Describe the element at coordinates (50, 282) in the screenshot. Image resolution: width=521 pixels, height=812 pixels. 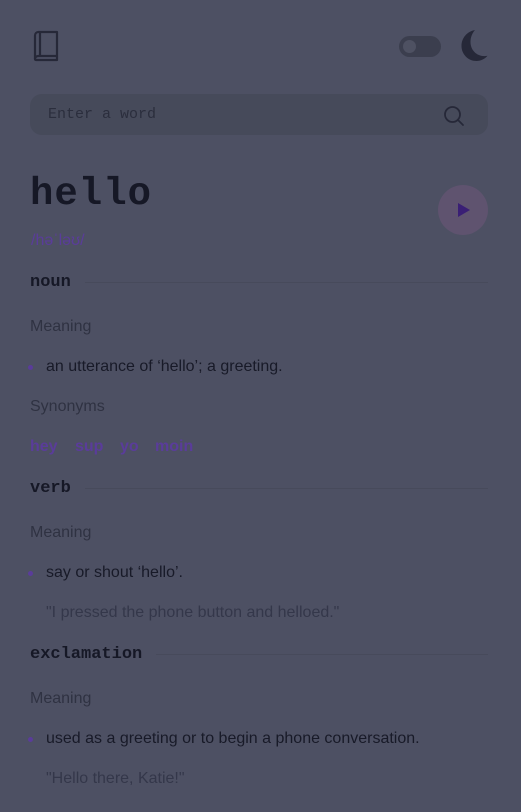
I see `part-of-speech-label: noun` at that location.